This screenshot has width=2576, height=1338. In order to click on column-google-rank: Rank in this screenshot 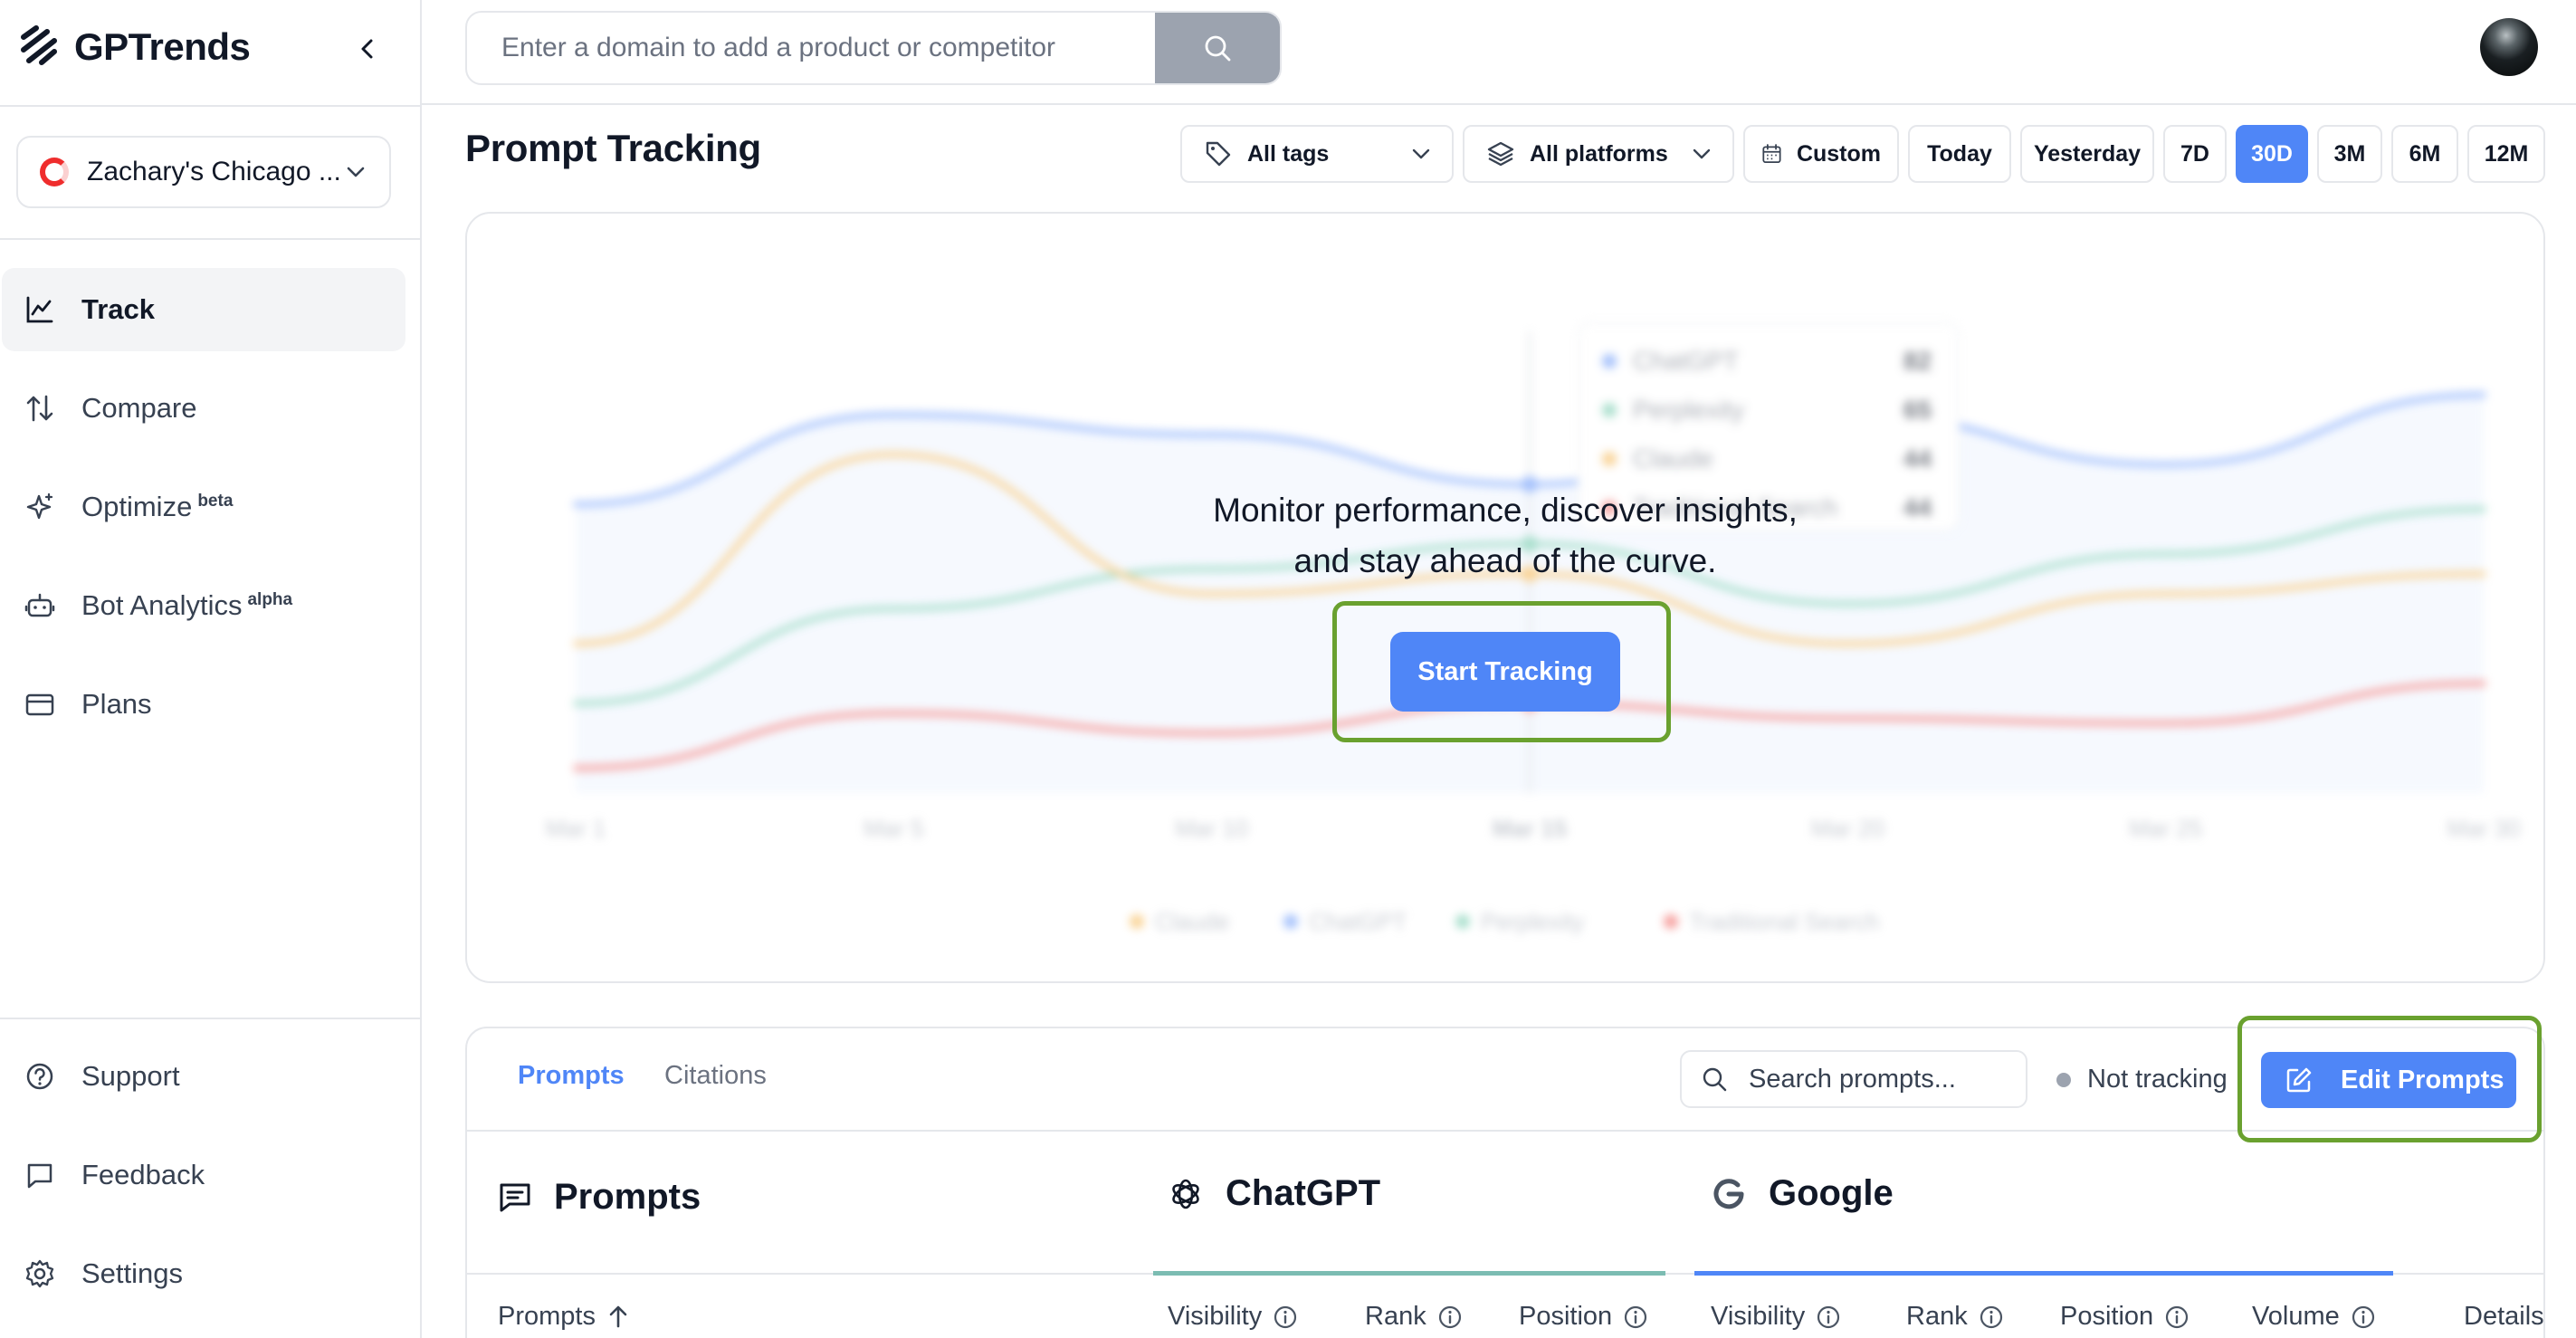, I will do `click(1955, 1317)`.